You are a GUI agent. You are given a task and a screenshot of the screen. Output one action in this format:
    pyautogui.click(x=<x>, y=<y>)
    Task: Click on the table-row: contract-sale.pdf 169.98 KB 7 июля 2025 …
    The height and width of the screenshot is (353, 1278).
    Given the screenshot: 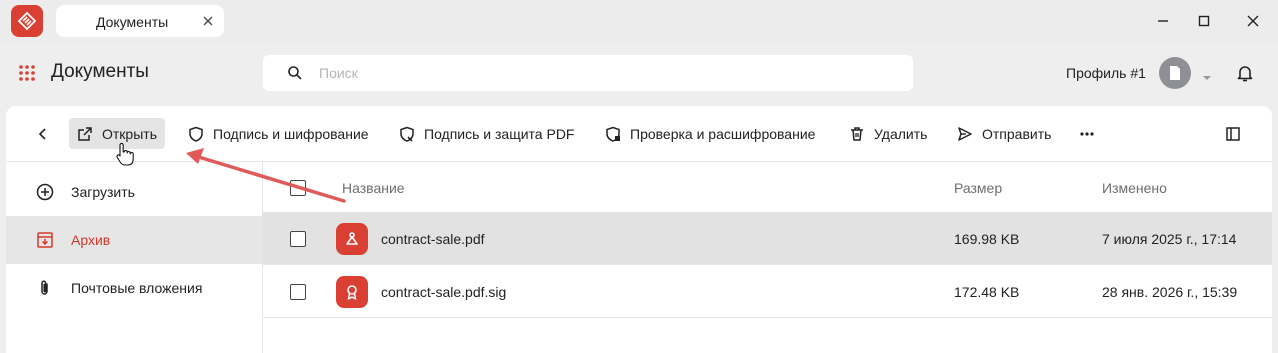 What is the action you would take?
    pyautogui.click(x=767, y=239)
    